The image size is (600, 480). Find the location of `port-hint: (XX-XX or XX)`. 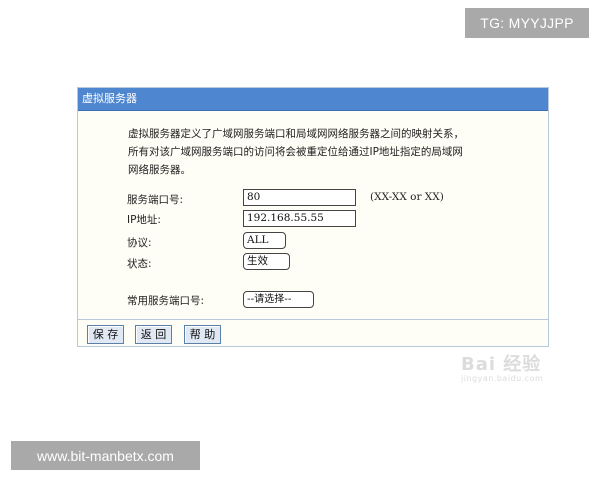

port-hint: (XX-XX or XX) is located at coordinates (407, 197).